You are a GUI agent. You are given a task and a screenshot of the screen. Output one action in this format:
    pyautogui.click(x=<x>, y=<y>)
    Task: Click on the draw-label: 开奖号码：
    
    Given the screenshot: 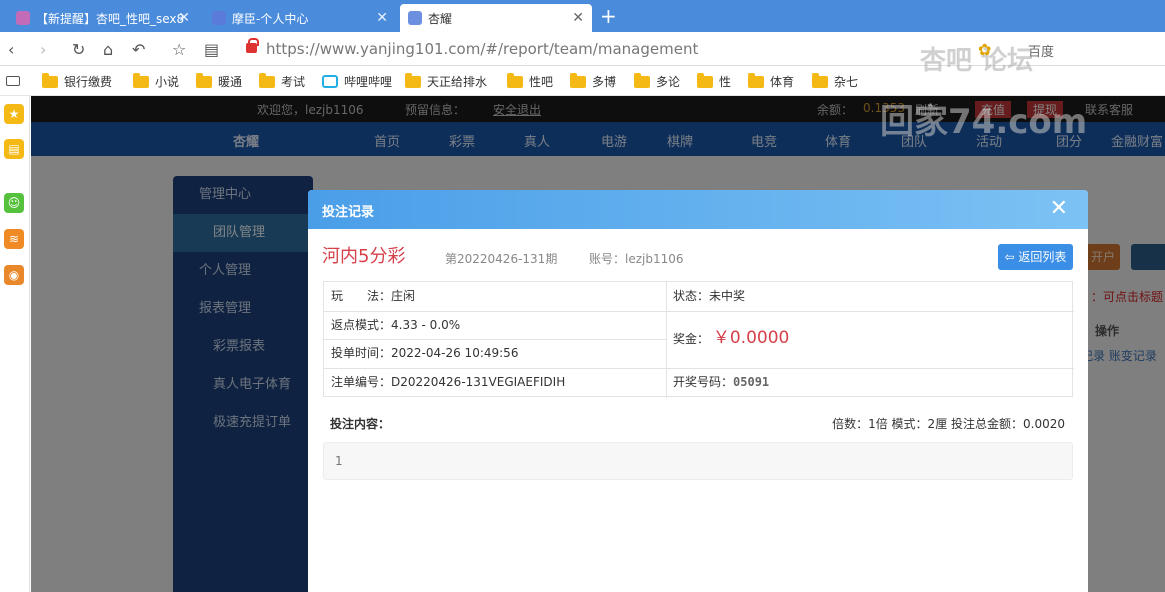 What is the action you would take?
    pyautogui.click(x=703, y=382)
    